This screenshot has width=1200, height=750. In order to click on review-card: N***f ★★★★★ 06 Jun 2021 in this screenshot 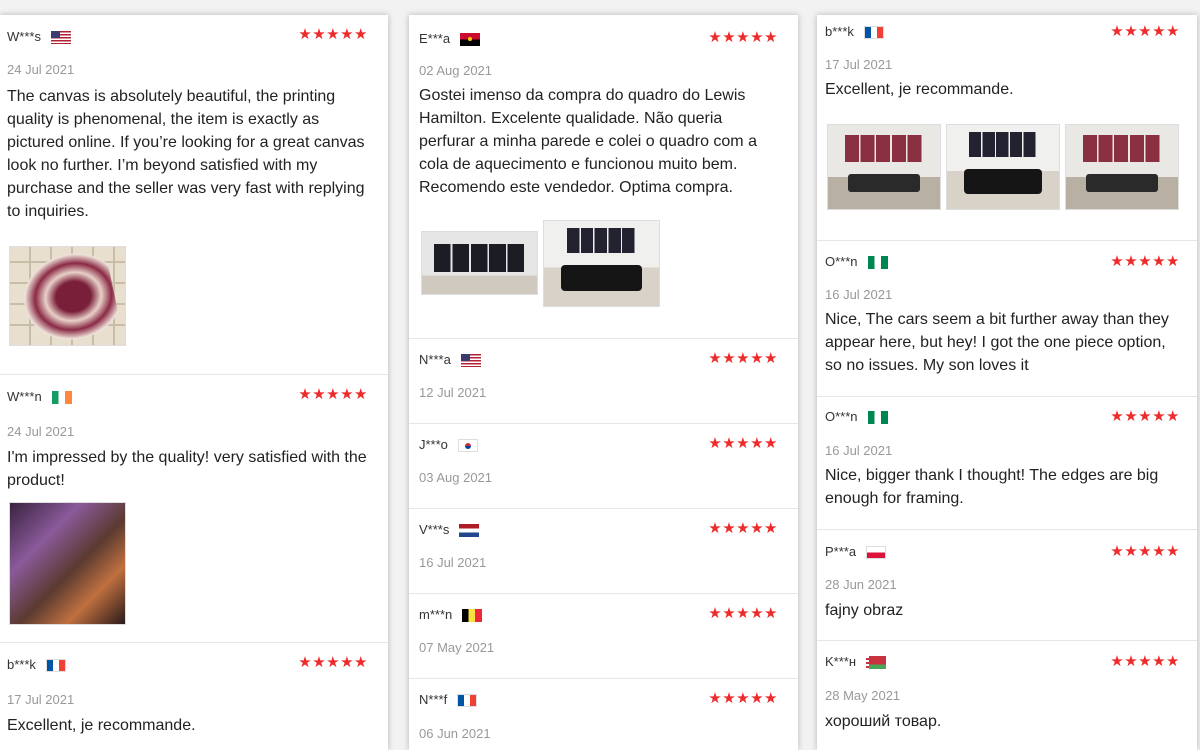, I will do `click(603, 714)`.